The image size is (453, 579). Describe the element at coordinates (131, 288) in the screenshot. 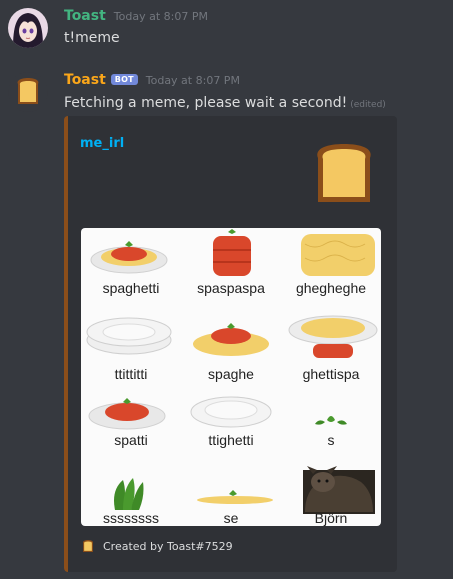

I see `meme-label: spaghetti` at that location.